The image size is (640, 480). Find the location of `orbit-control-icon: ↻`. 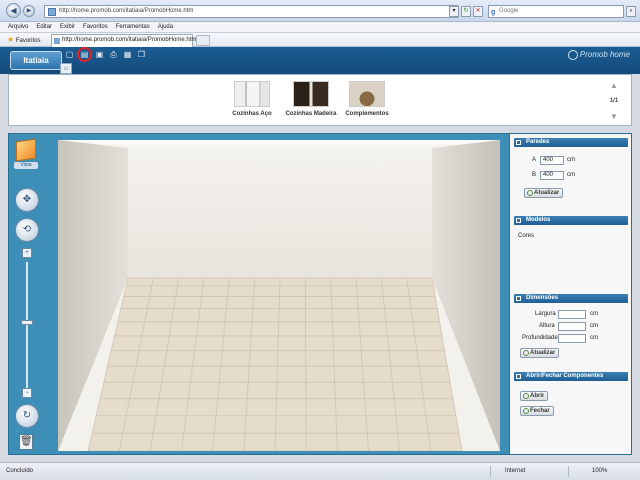

orbit-control-icon: ↻ is located at coordinates (27, 416).